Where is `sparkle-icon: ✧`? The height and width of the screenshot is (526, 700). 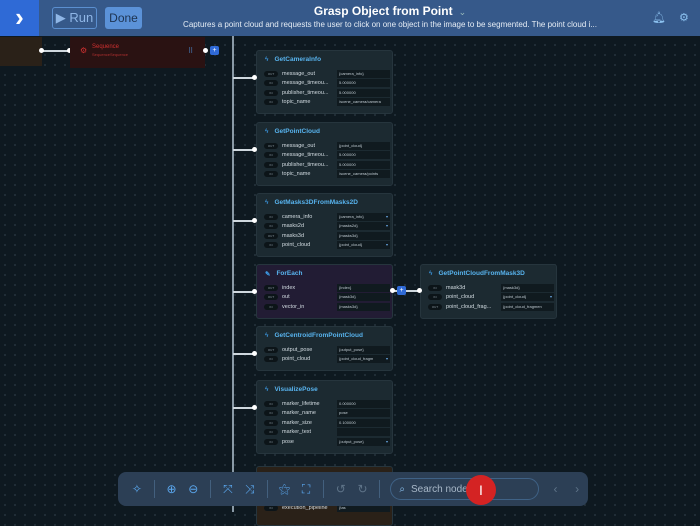 sparkle-icon: ✧ is located at coordinates (137, 489).